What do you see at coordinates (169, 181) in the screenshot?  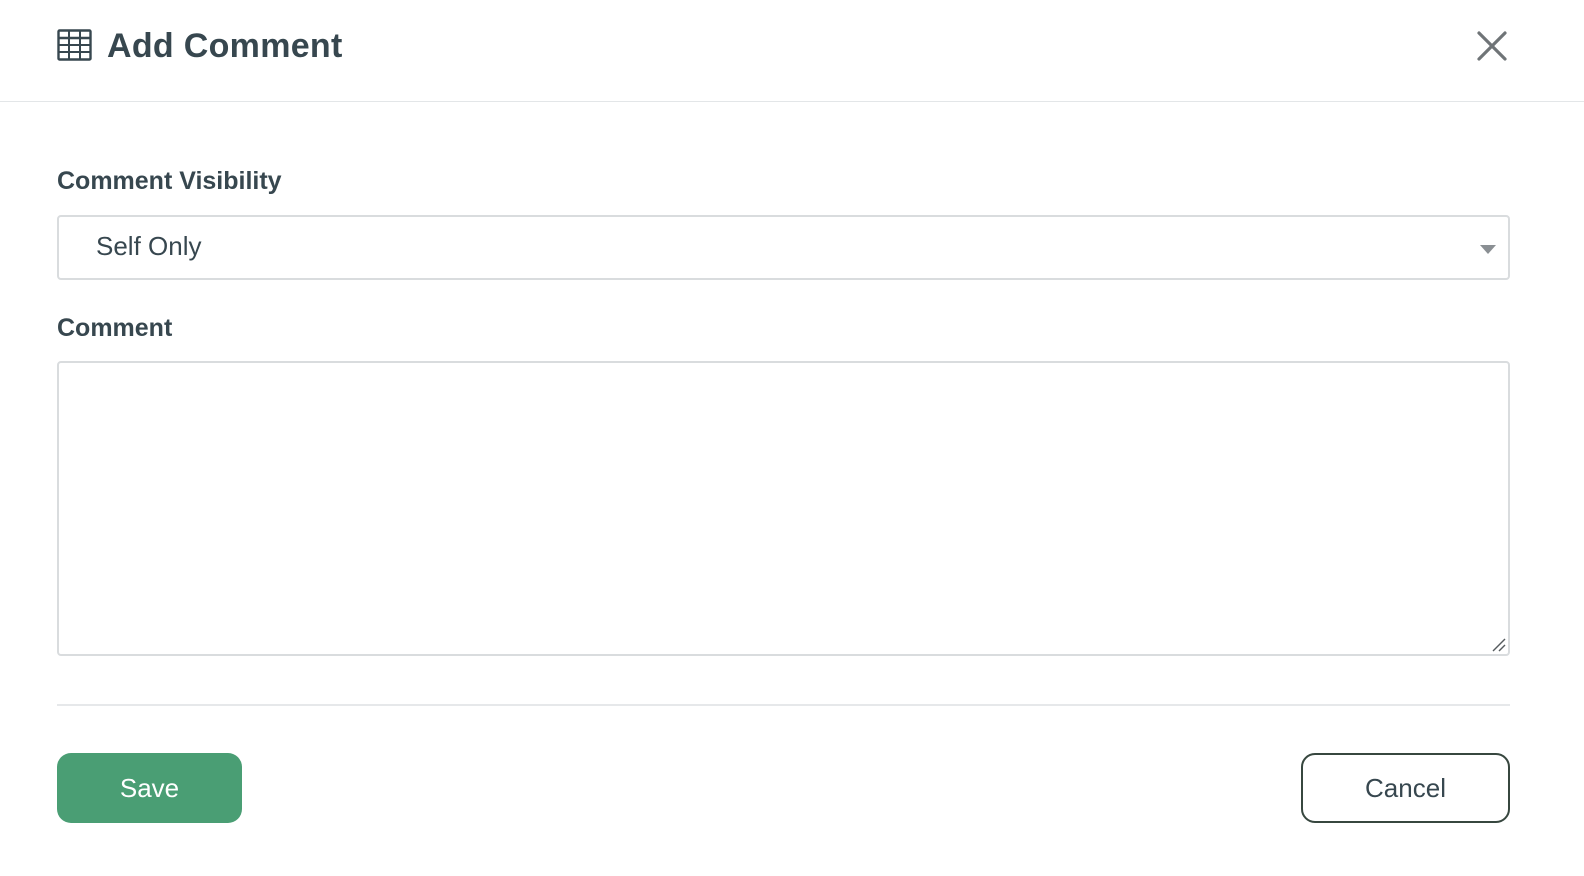 I see `comment-visibility-label: Comment Visibility` at bounding box center [169, 181].